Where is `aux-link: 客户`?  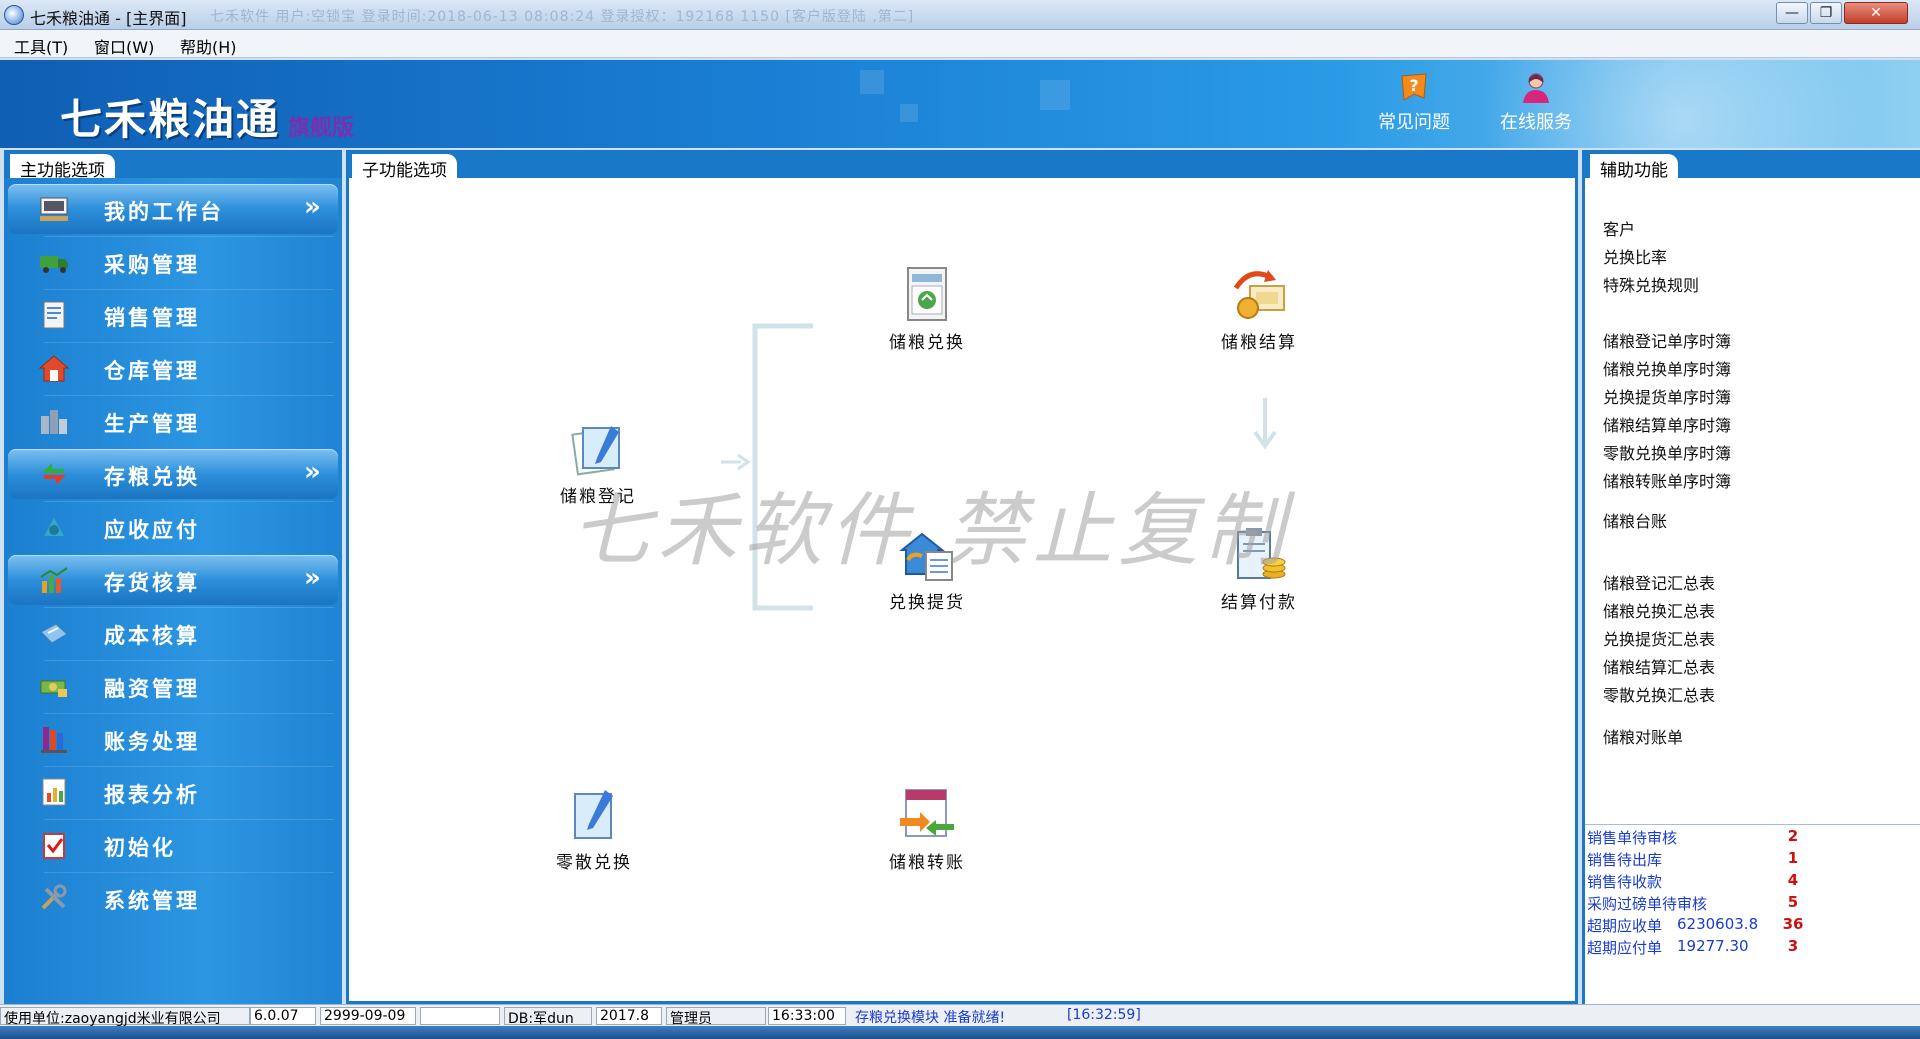
aux-link: 客户 is located at coordinates (1619, 228).